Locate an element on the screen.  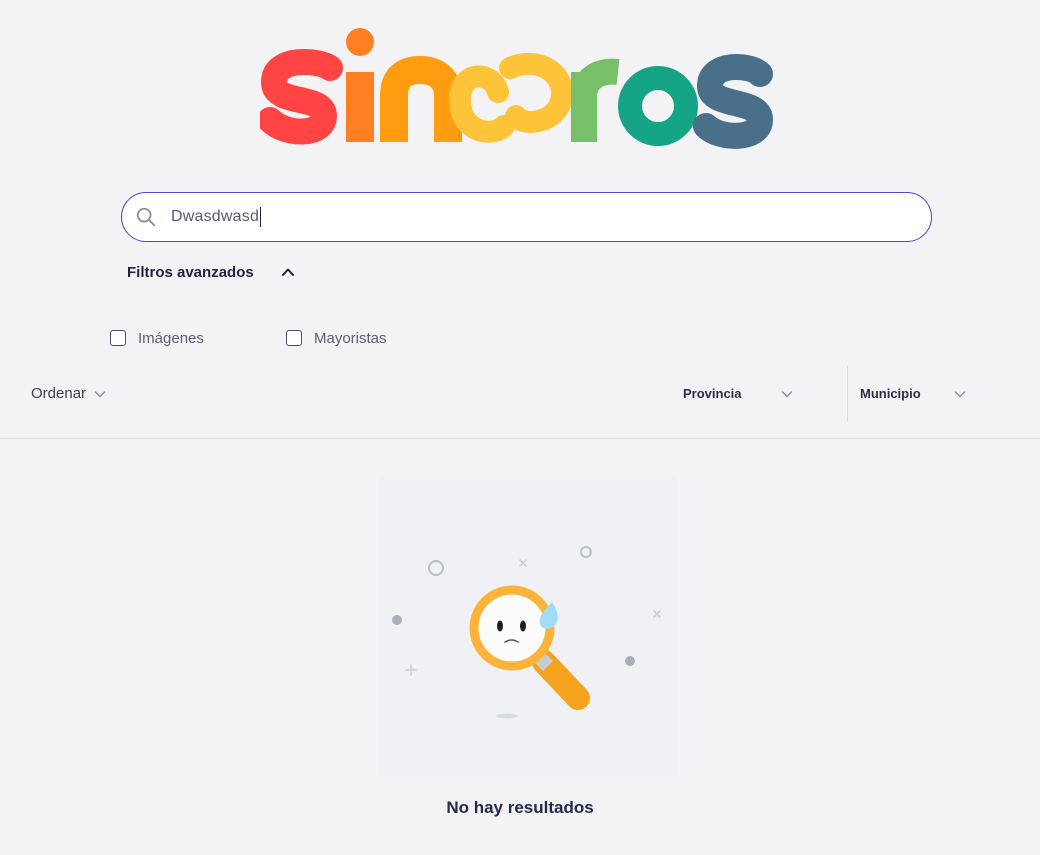
select-divider is located at coordinates (847, 394).